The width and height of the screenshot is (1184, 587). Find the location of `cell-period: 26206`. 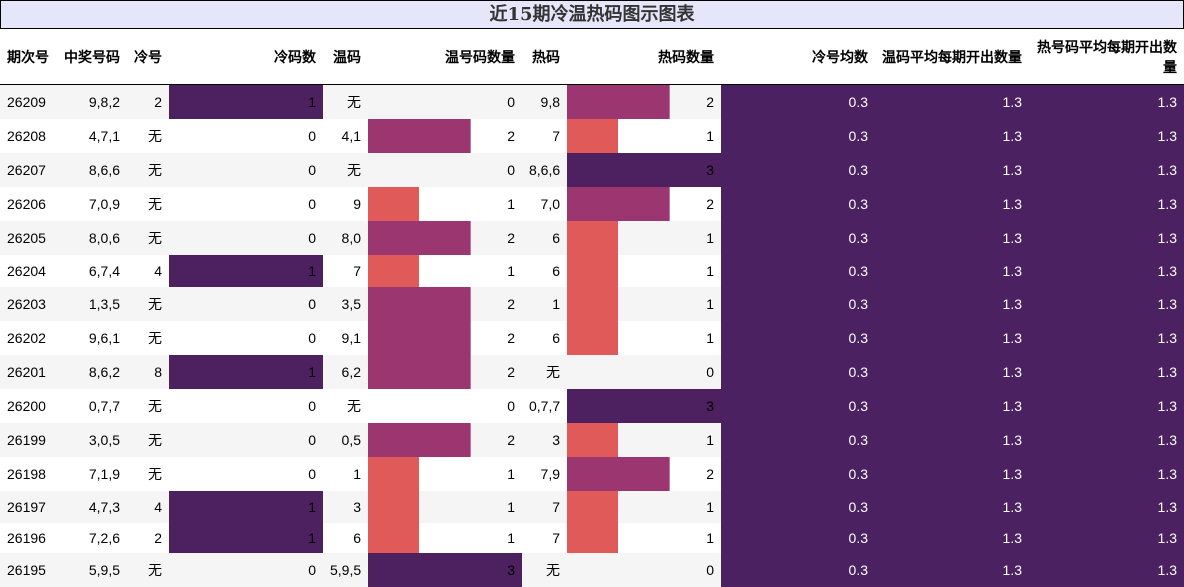

cell-period: 26206 is located at coordinates (28, 203).